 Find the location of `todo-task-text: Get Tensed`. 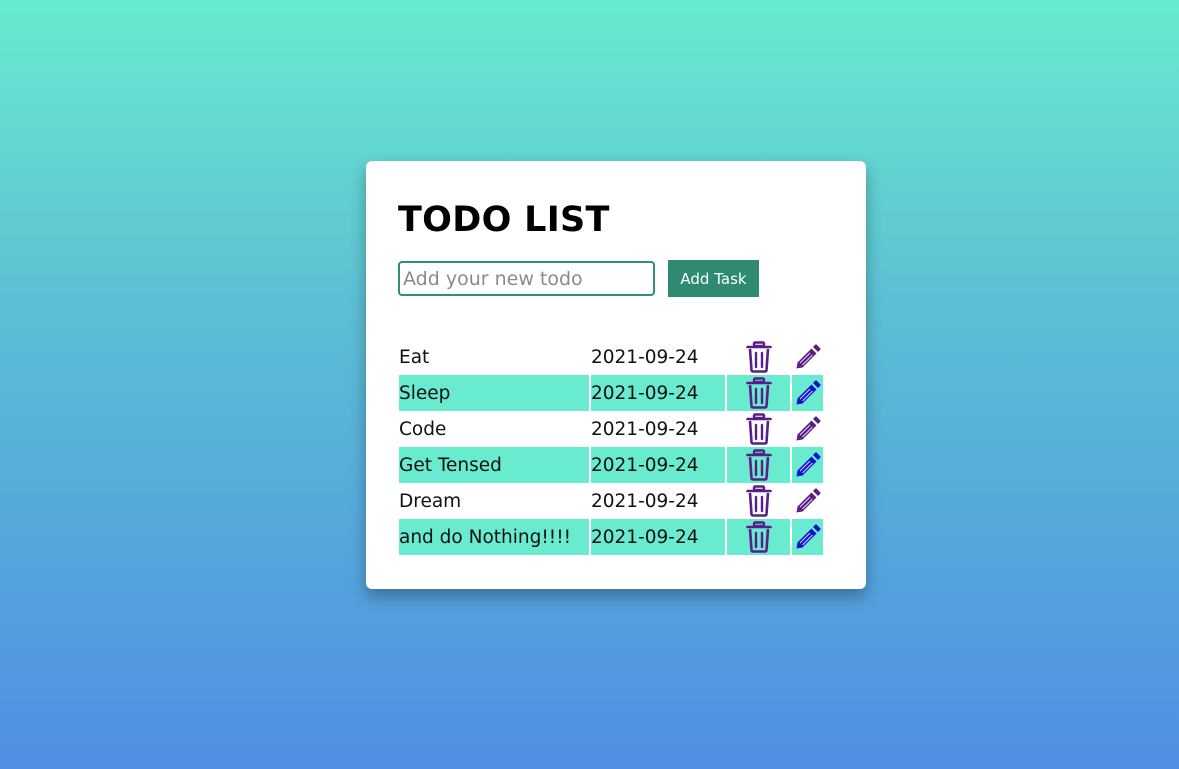

todo-task-text: Get Tensed is located at coordinates (494, 465).